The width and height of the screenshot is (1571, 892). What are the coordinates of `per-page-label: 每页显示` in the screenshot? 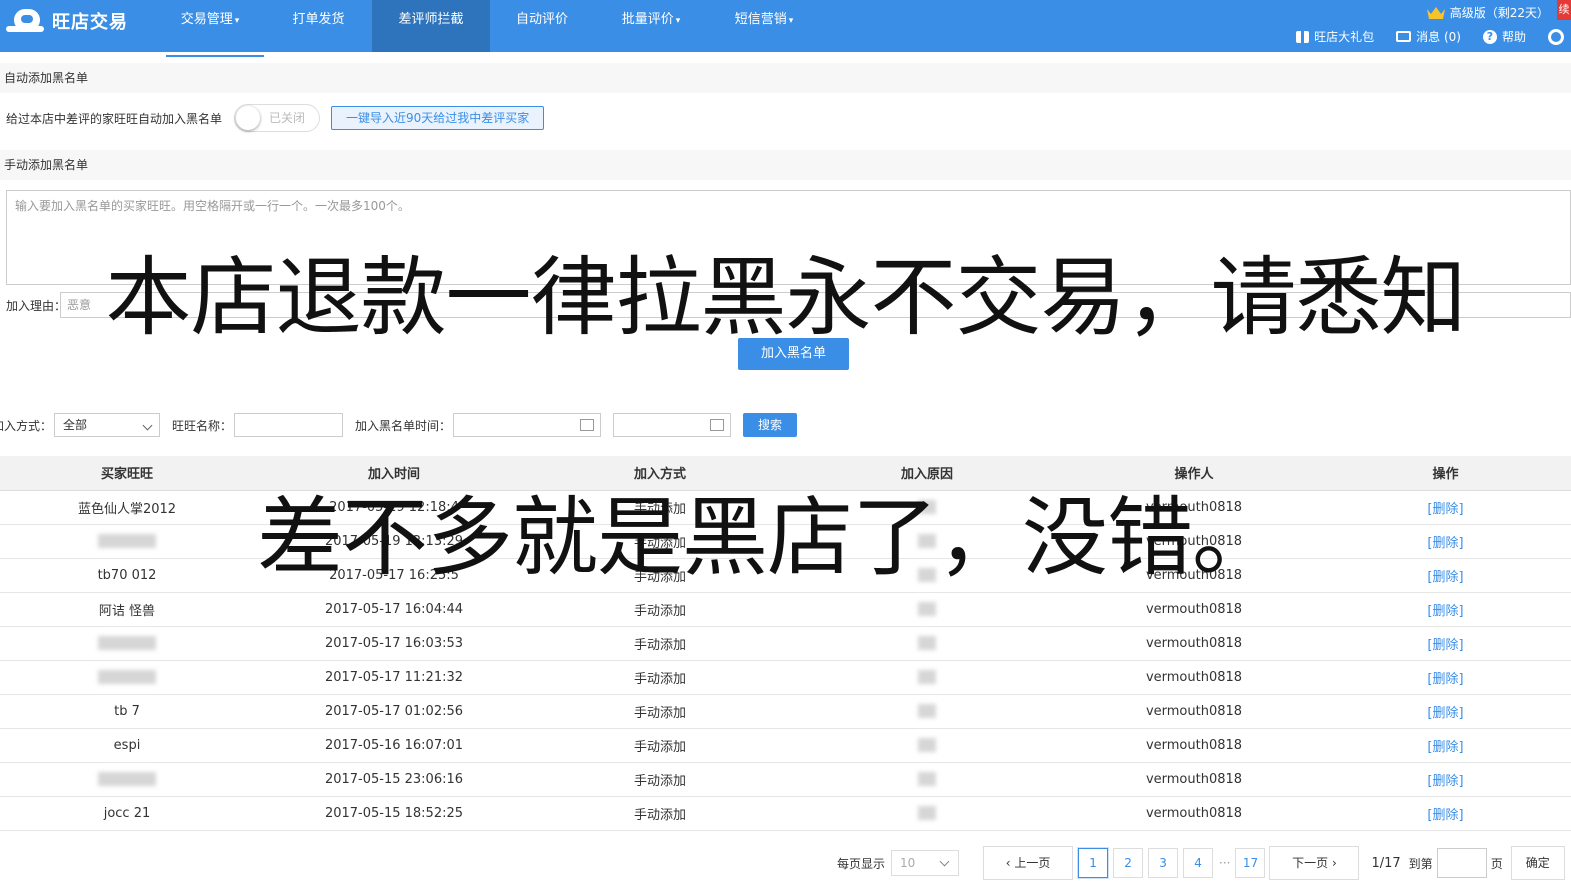 It's located at (861, 863).